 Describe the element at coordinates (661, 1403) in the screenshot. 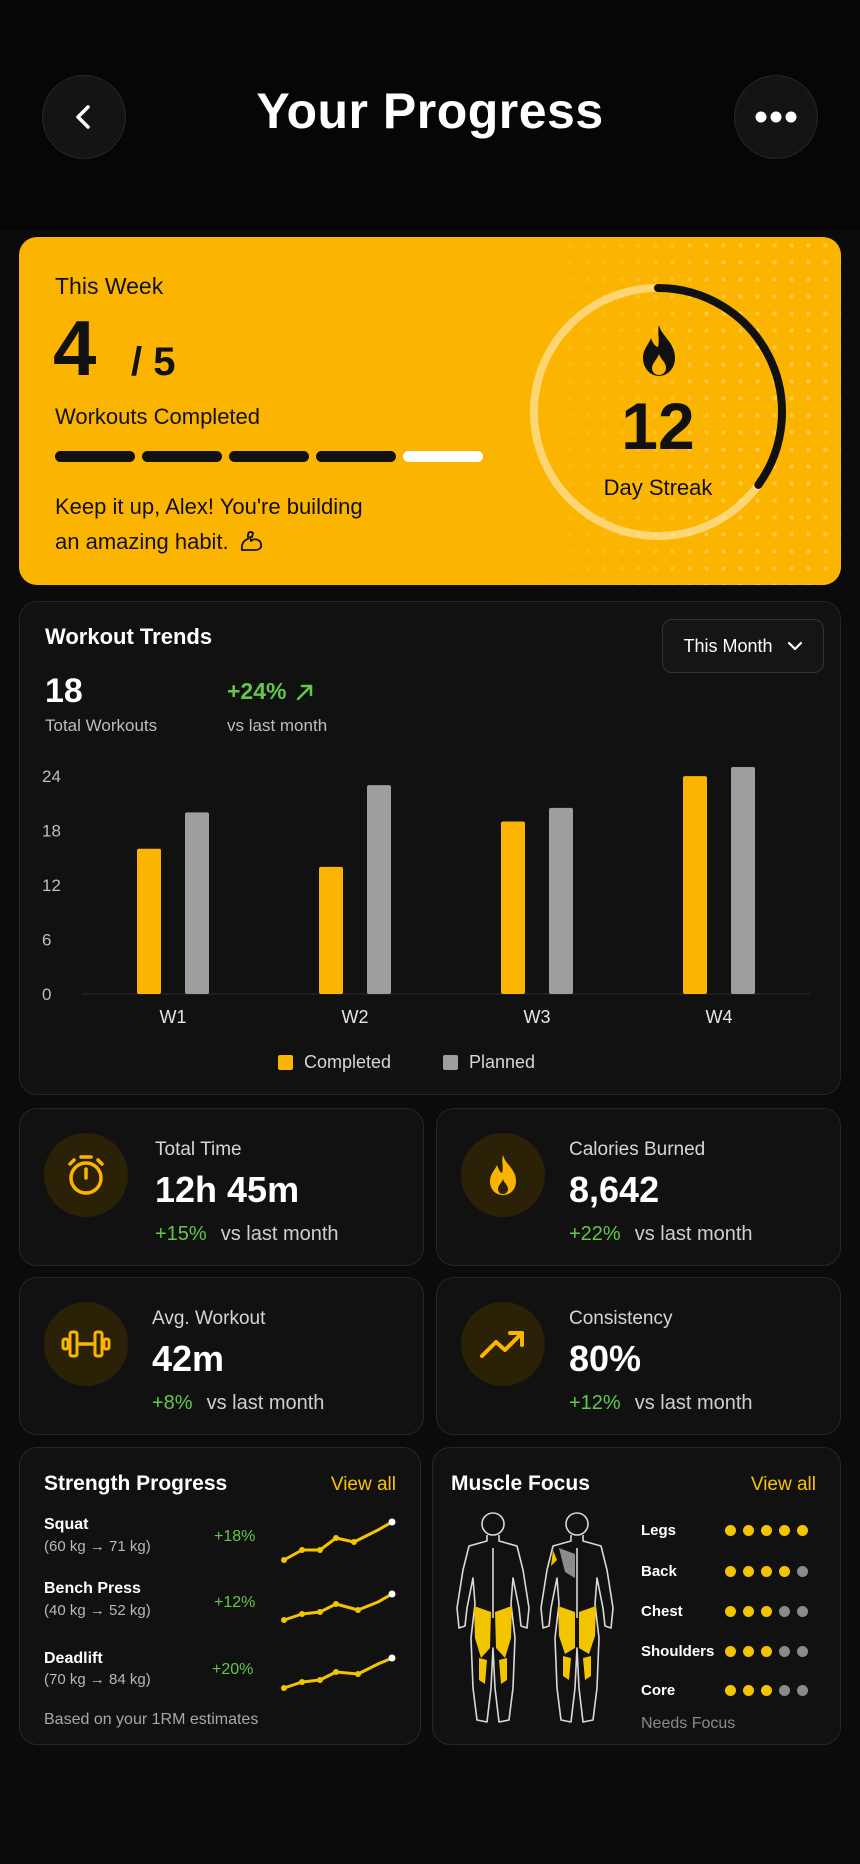

I see `stat-change: +12% vs last month` at that location.